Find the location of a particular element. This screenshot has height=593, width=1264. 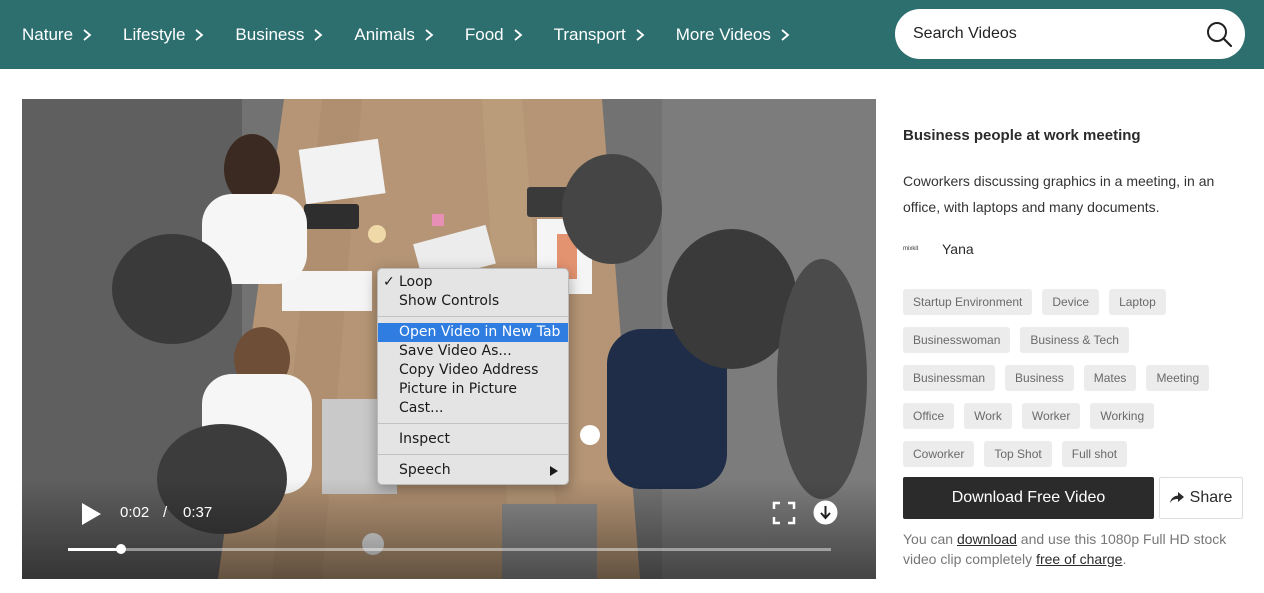

tag-row: Coworker Top Shot Full shot is located at coordinates (1068, 454).